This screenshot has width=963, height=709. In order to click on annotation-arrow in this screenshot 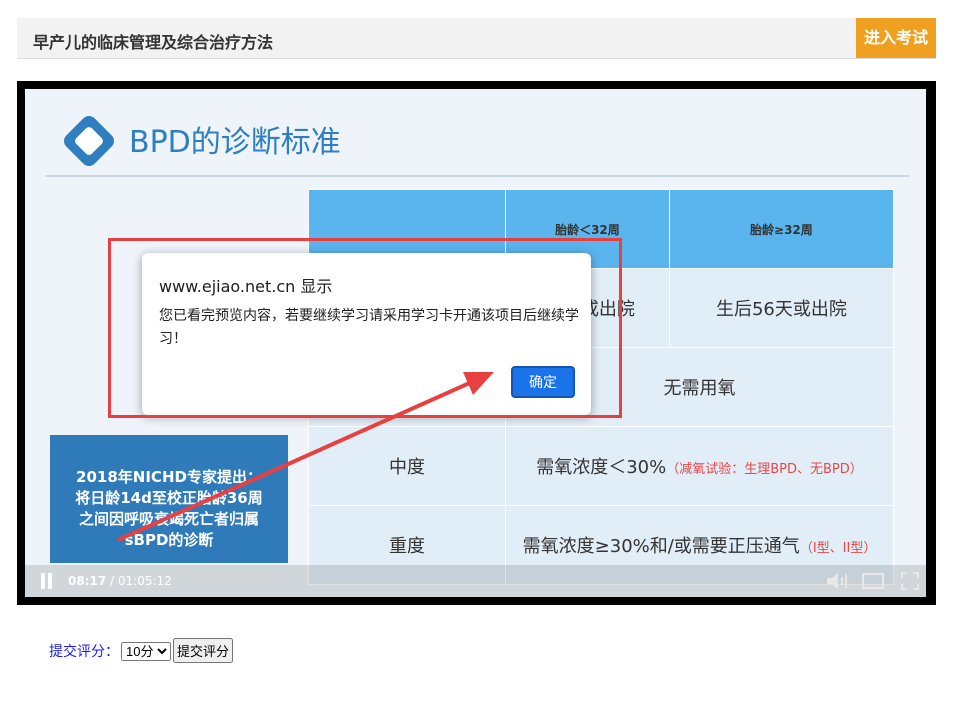, I will do `click(305, 457)`.